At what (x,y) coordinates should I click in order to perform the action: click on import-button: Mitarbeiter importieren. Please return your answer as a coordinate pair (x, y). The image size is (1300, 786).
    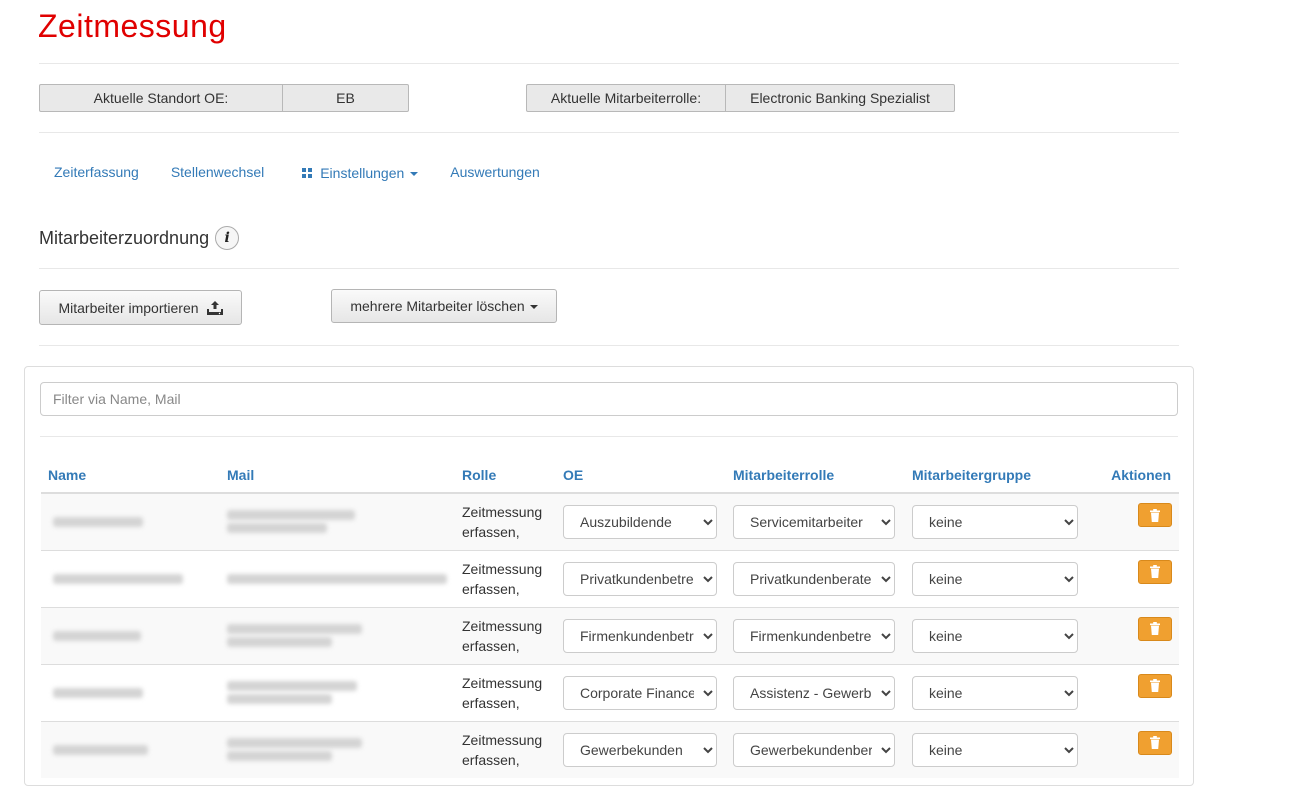
    Looking at the image, I should click on (140, 307).